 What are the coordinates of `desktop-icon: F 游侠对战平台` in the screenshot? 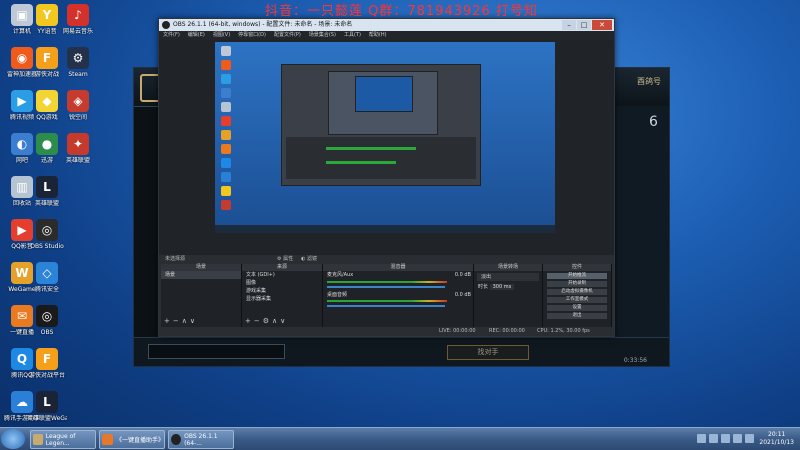 It's located at (47, 363).